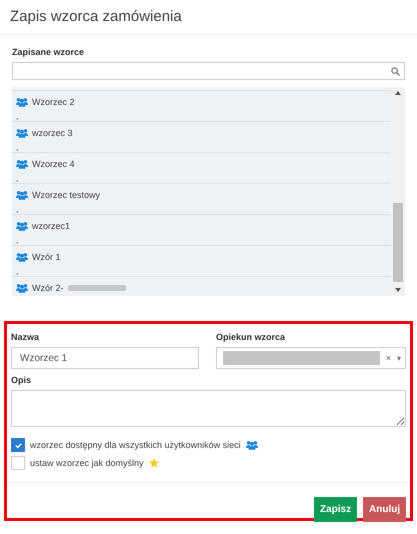  Describe the element at coordinates (201, 136) in the screenshot. I see `template-item: wzorzec 3 -` at that location.